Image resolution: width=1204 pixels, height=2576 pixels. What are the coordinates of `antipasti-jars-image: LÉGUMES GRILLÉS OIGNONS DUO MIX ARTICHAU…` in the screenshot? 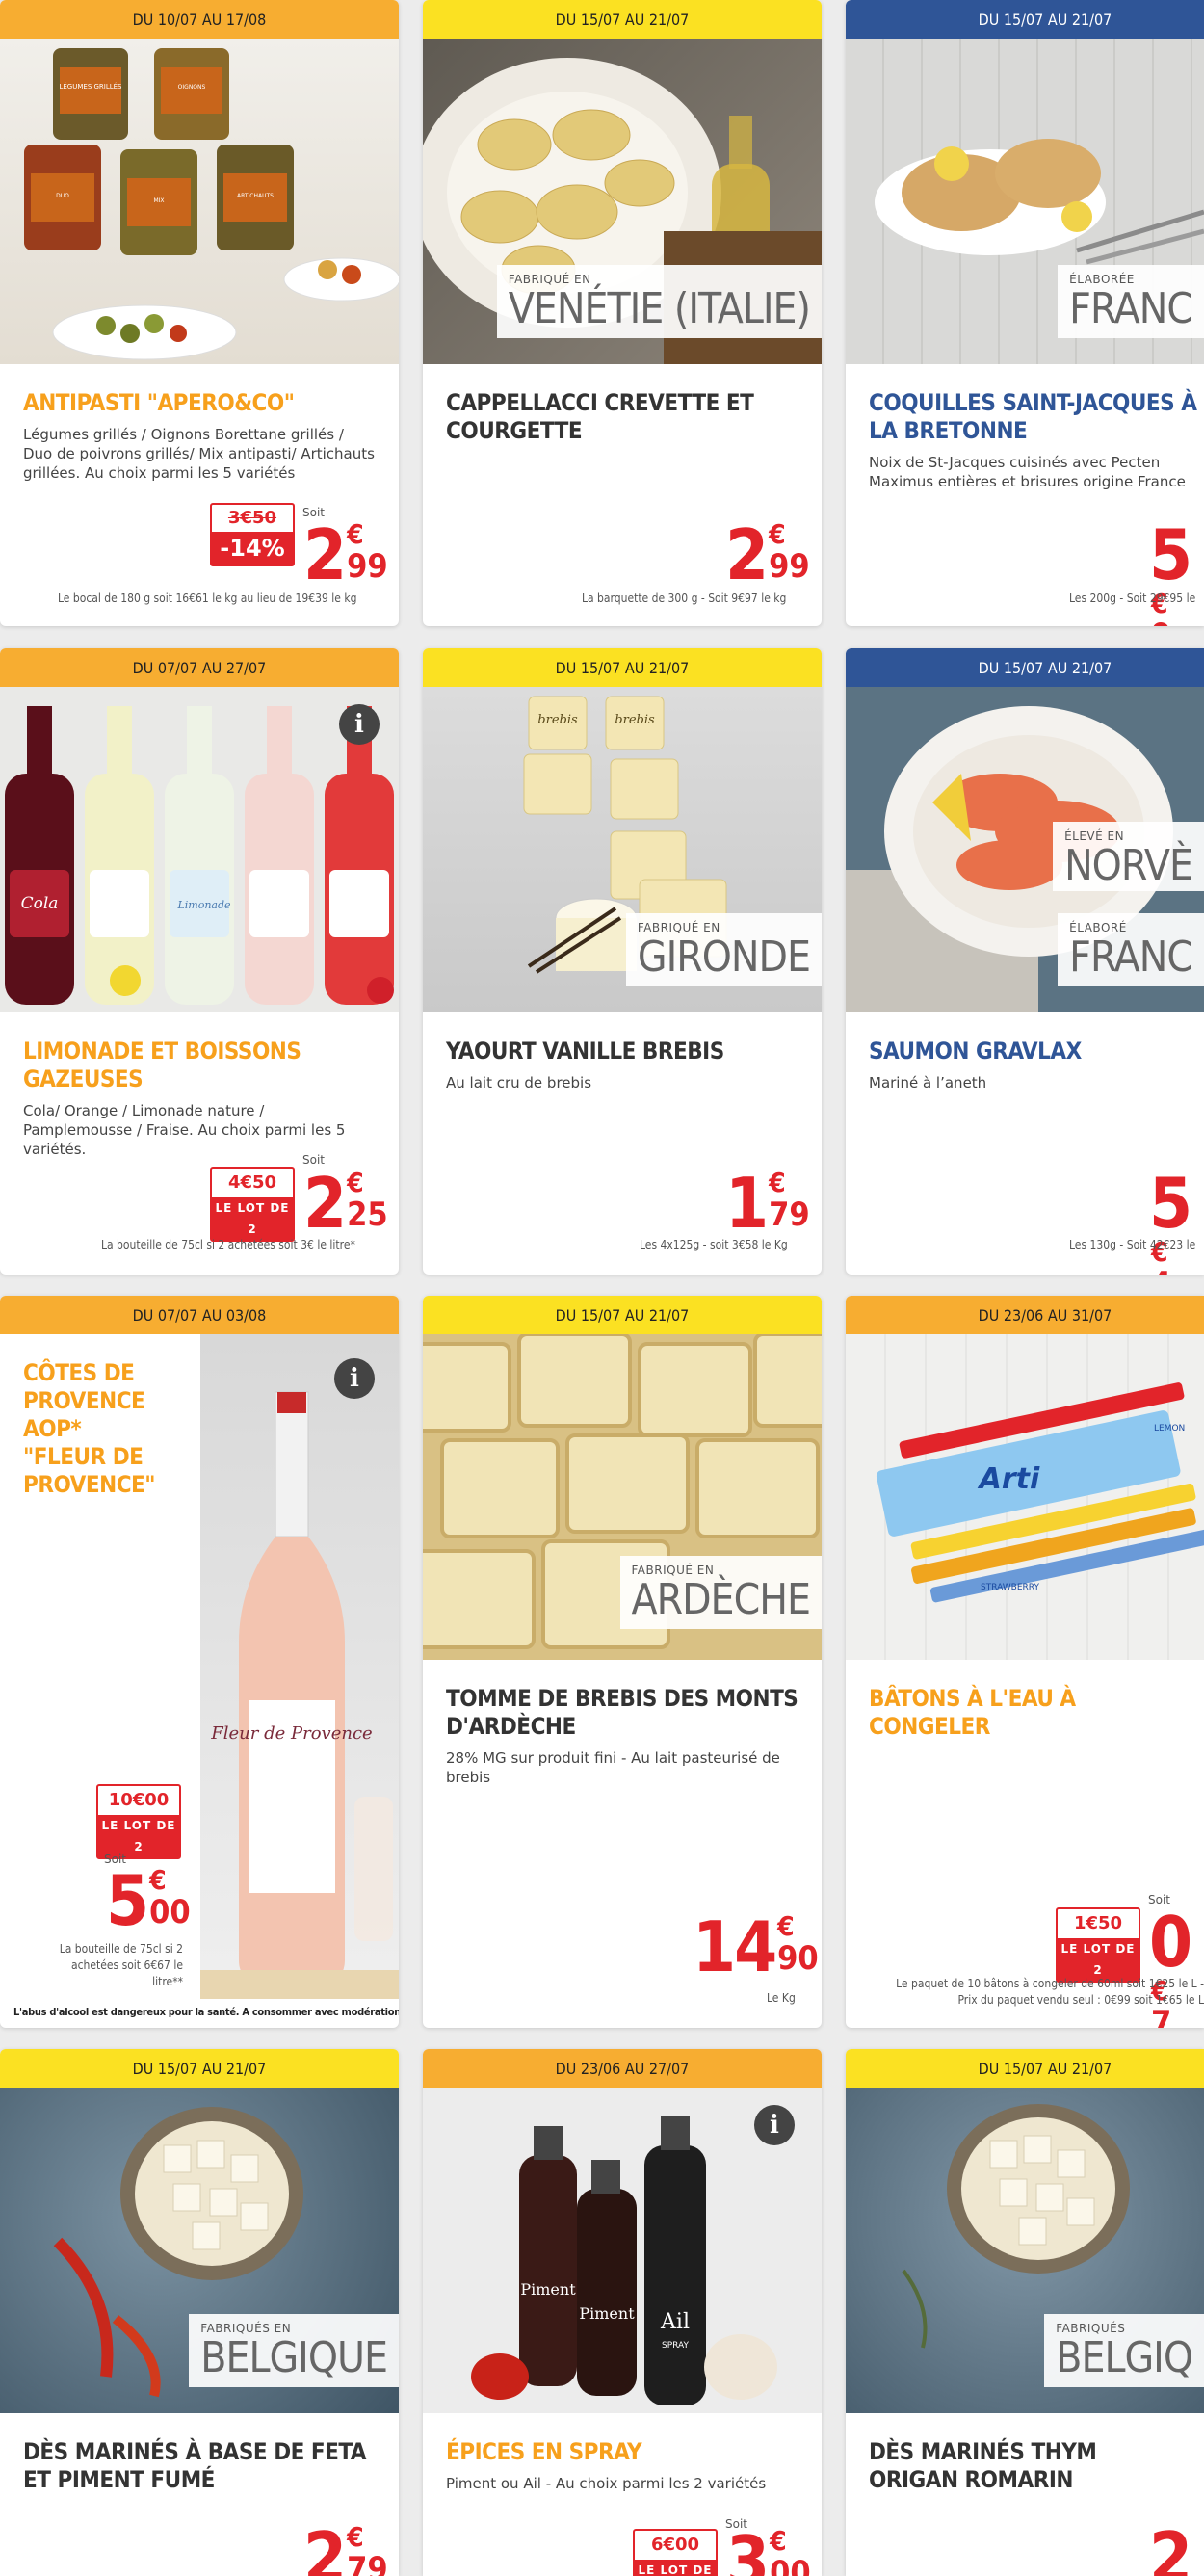 It's located at (211, 204).